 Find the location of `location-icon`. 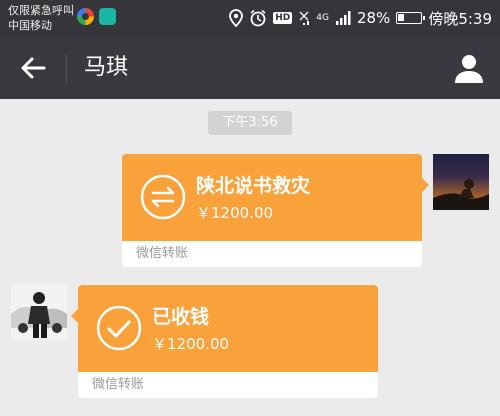

location-icon is located at coordinates (236, 18).